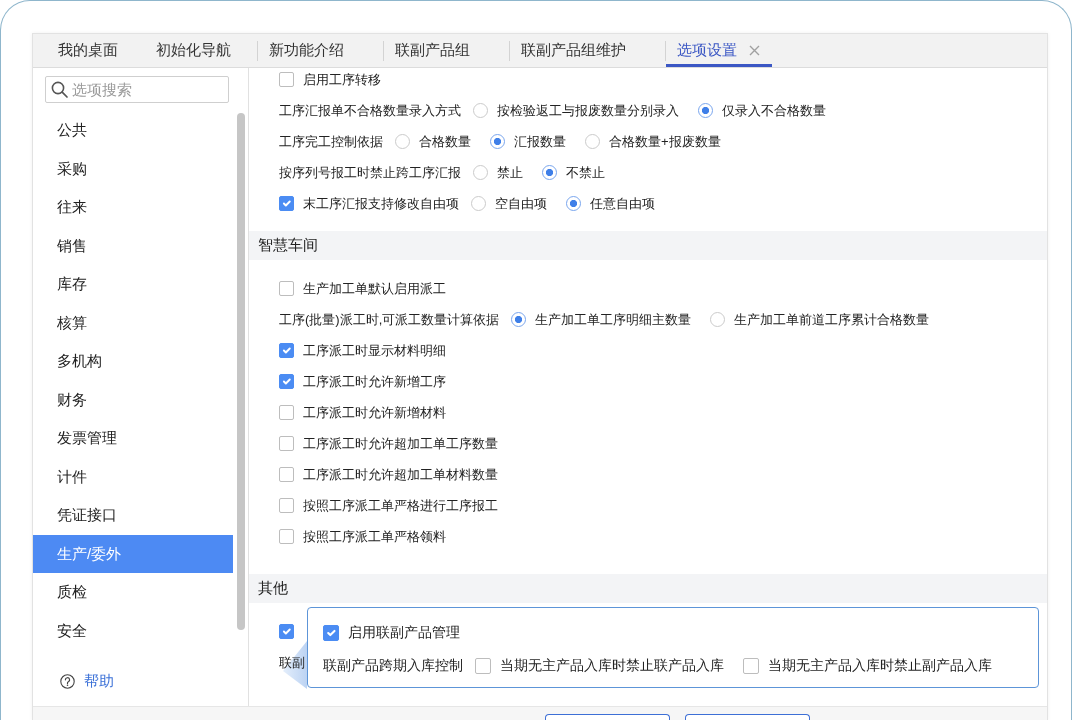  What do you see at coordinates (374, 288) in the screenshot?
I see `option-label: 生产加工单默认启用派工` at bounding box center [374, 288].